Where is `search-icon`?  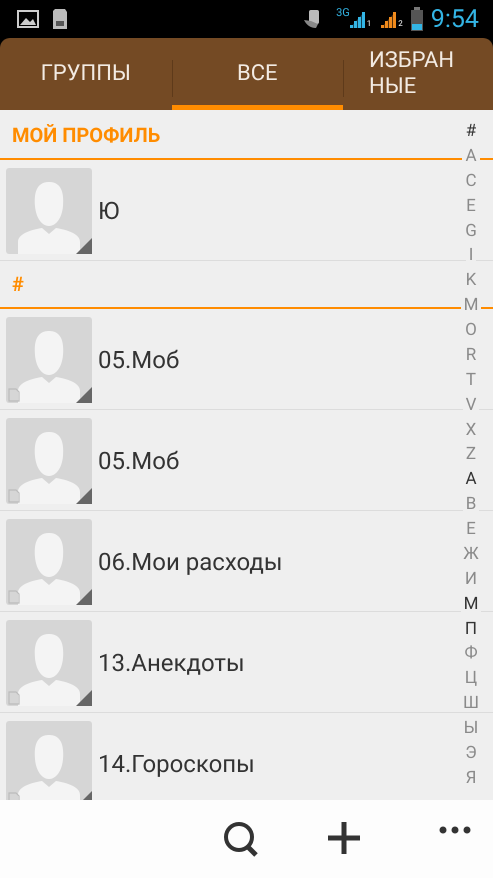 search-icon is located at coordinates (241, 839).